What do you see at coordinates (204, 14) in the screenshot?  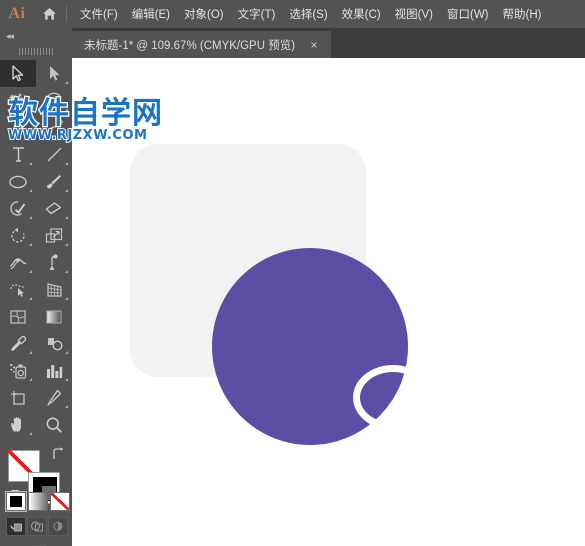 I see `menu-item-object: 对象(O)` at bounding box center [204, 14].